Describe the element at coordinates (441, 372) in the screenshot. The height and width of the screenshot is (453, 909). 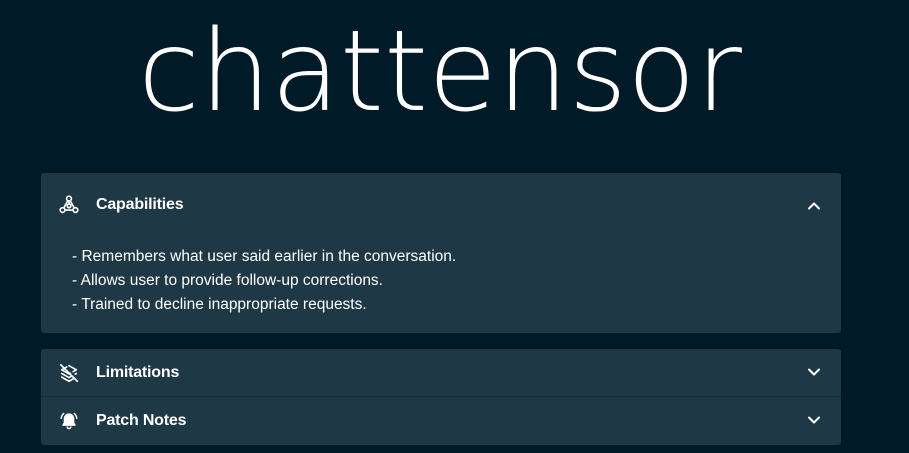
I see `limitations-header: Limitations` at that location.